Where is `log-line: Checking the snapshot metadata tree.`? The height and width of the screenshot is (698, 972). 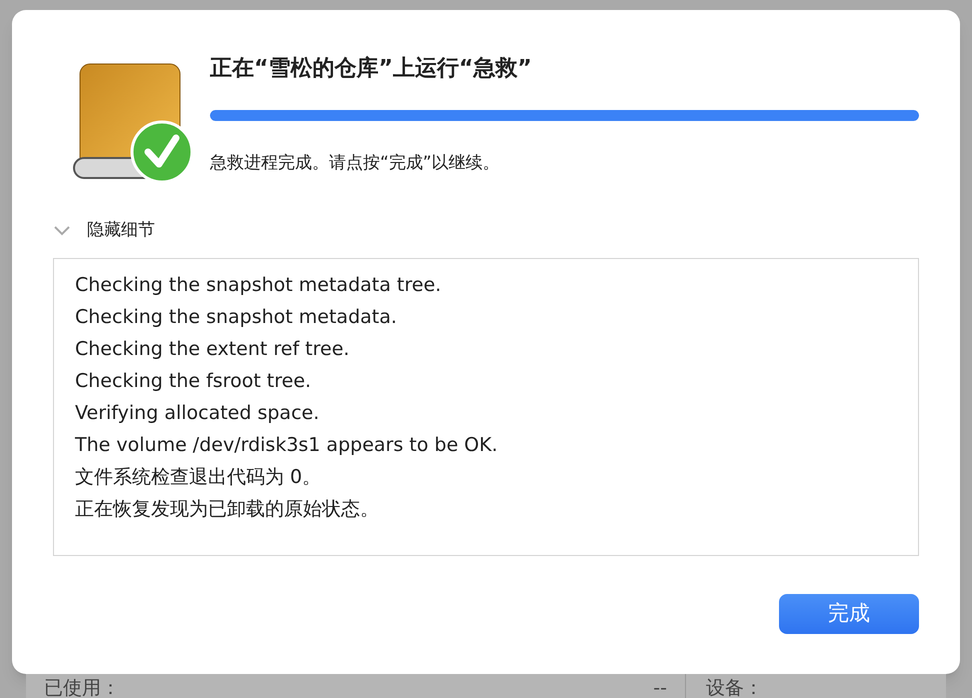 log-line: Checking the snapshot metadata tree. is located at coordinates (258, 285).